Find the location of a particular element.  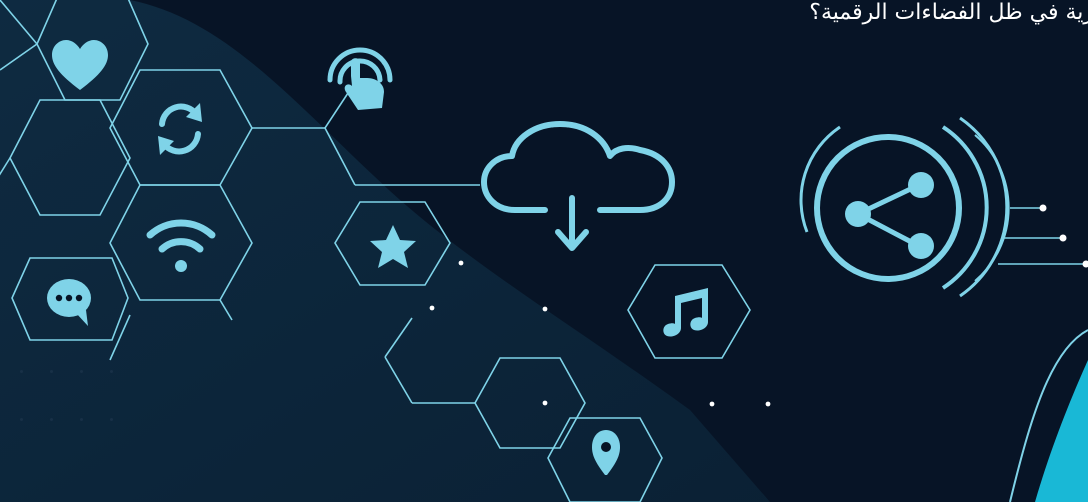

touch-icon is located at coordinates (360, 78).